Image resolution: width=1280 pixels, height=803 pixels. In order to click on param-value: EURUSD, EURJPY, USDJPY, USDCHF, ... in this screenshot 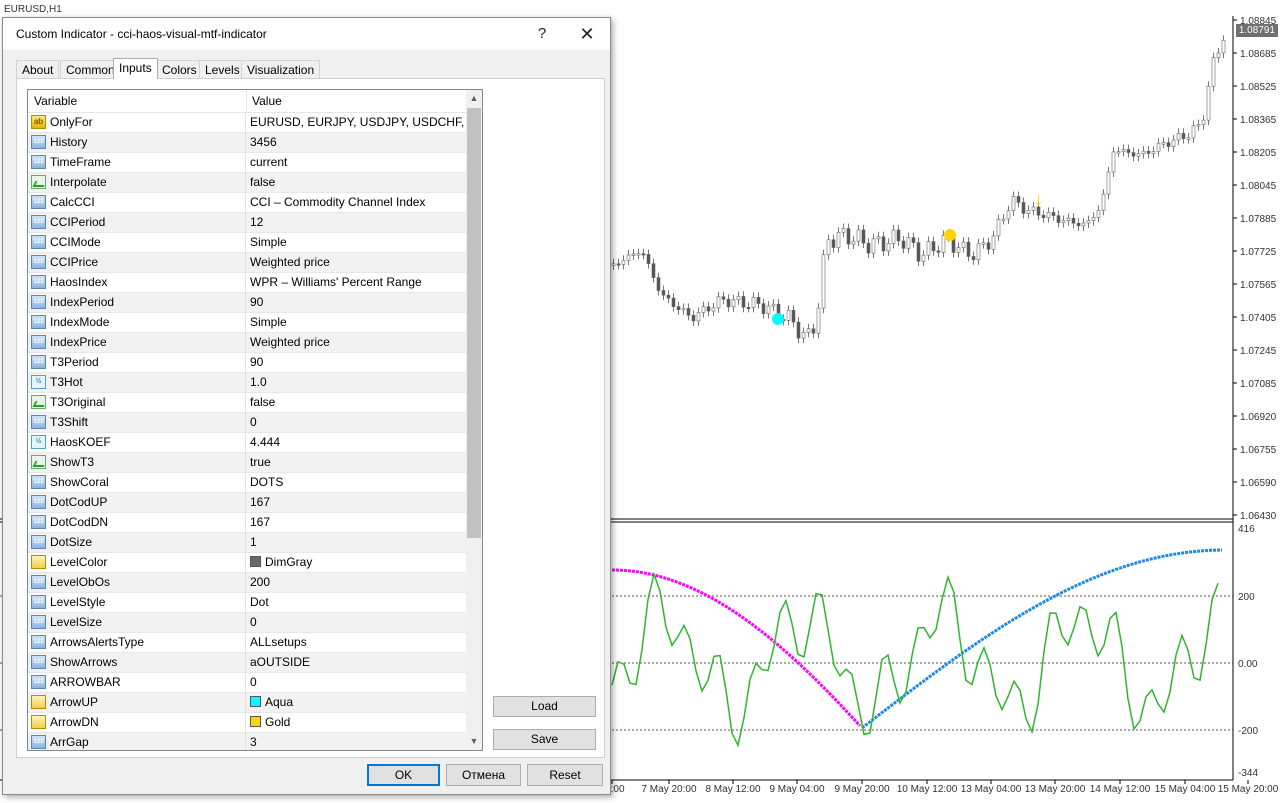, I will do `click(356, 130)`.